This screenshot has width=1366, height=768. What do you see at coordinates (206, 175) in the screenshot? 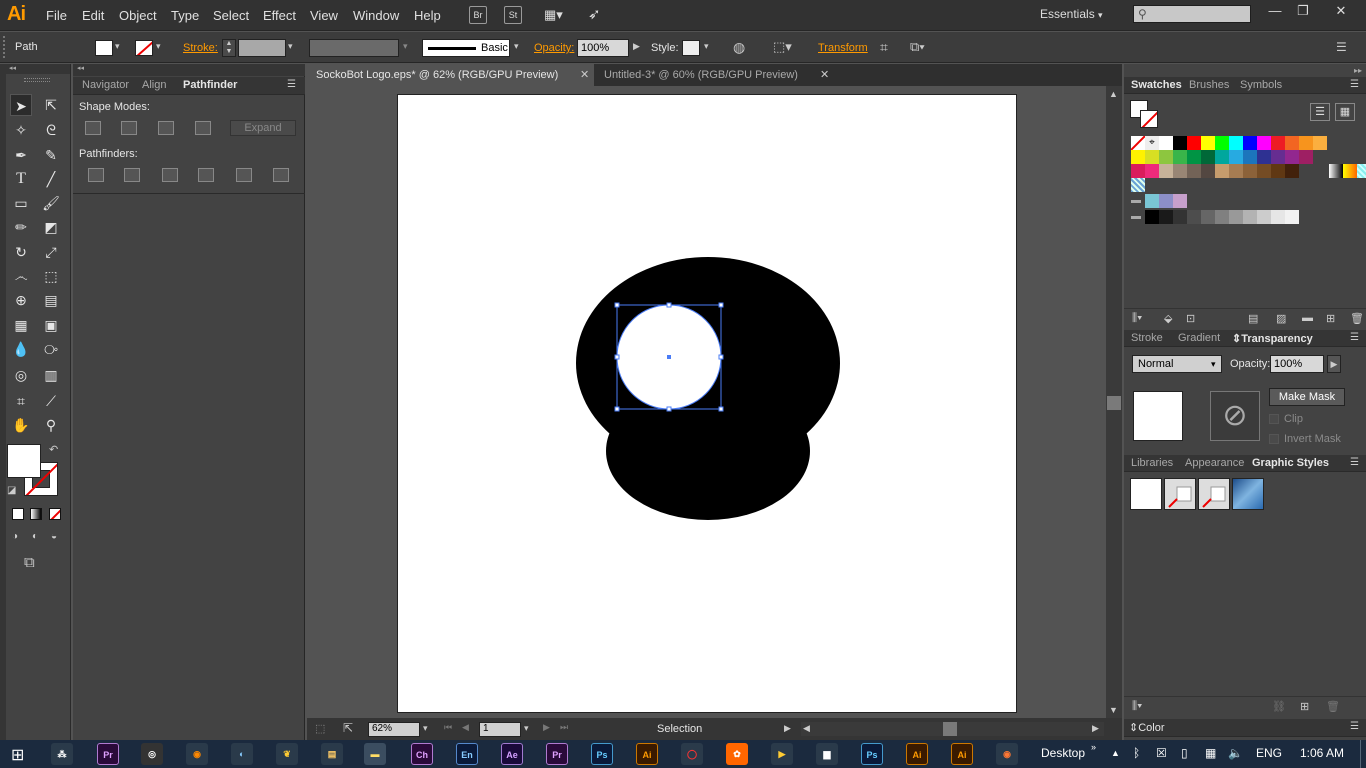
I see `crop-button` at bounding box center [206, 175].